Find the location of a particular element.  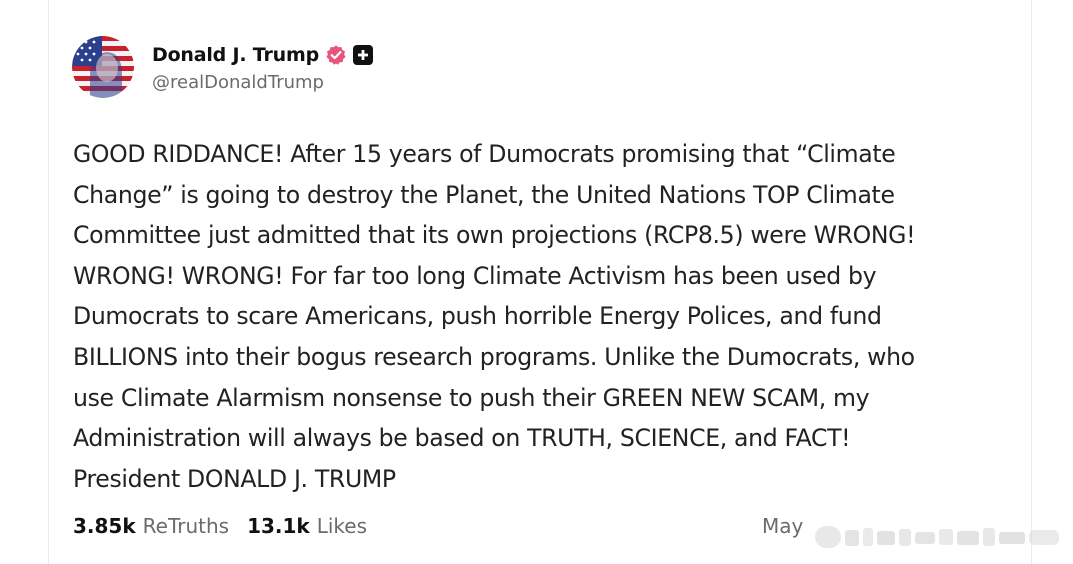

name-row: Donald J. Trump is located at coordinates (262, 55).